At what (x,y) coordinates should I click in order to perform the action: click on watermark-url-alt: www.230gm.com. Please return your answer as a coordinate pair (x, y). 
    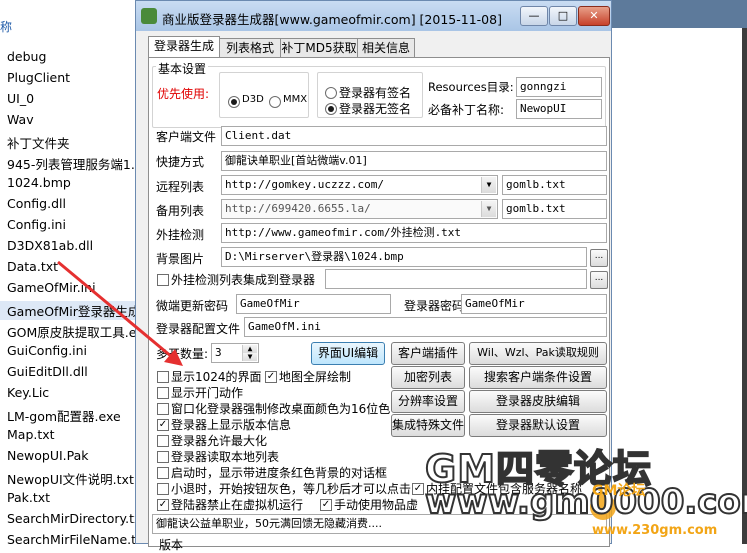
    Looking at the image, I should click on (655, 530).